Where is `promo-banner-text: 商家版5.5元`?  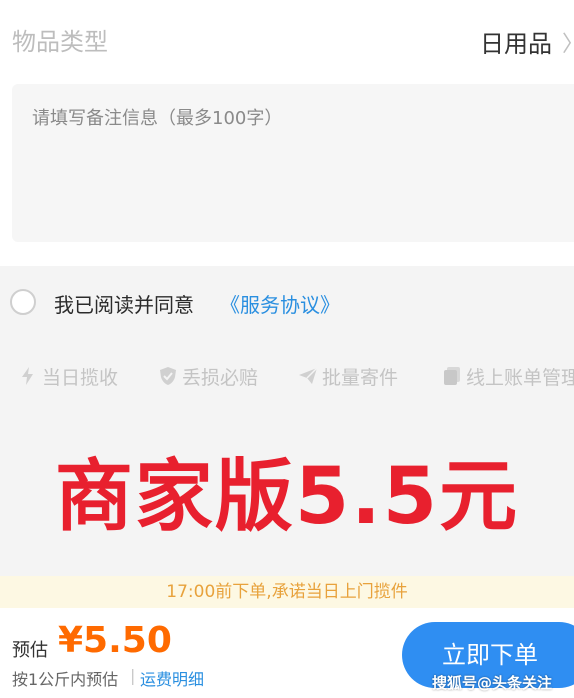
promo-banner-text: 商家版5.5元 is located at coordinates (287, 497).